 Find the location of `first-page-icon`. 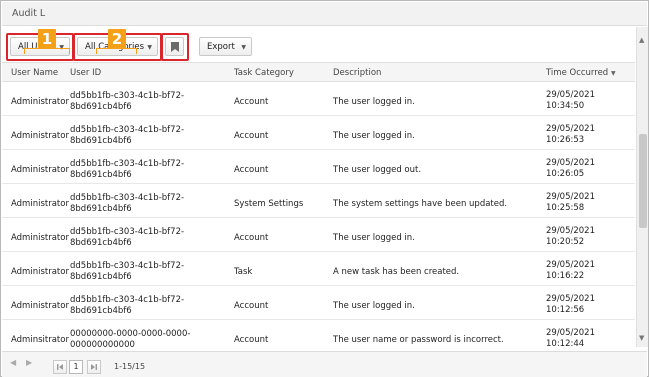

first-page-icon is located at coordinates (60, 367).